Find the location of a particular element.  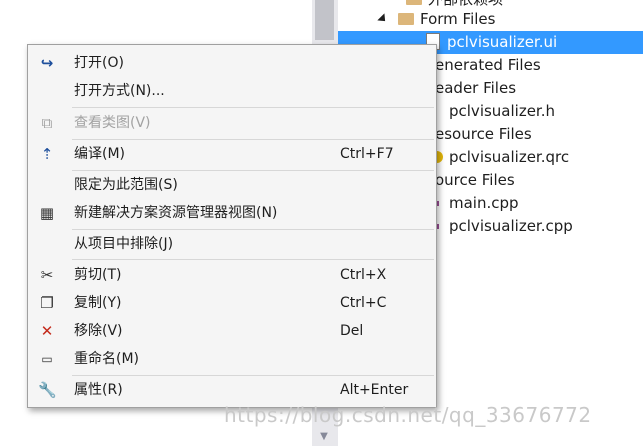

menu-item-shortcut: Ctrl+F7 is located at coordinates (367, 154).